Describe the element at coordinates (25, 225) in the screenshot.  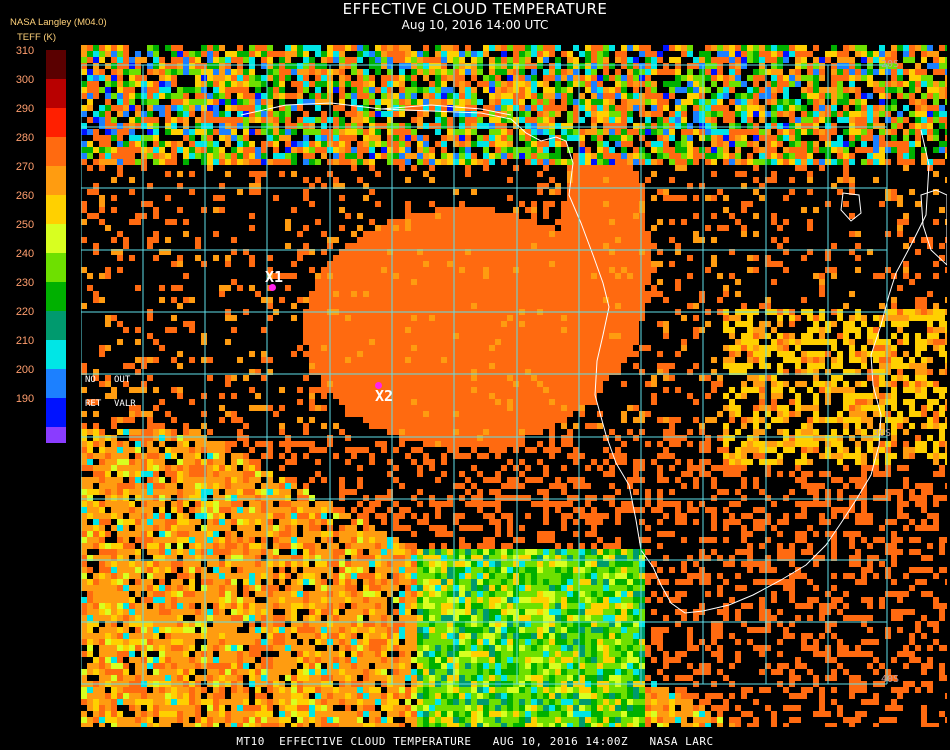
I see `colorbar-tick: 250` at that location.